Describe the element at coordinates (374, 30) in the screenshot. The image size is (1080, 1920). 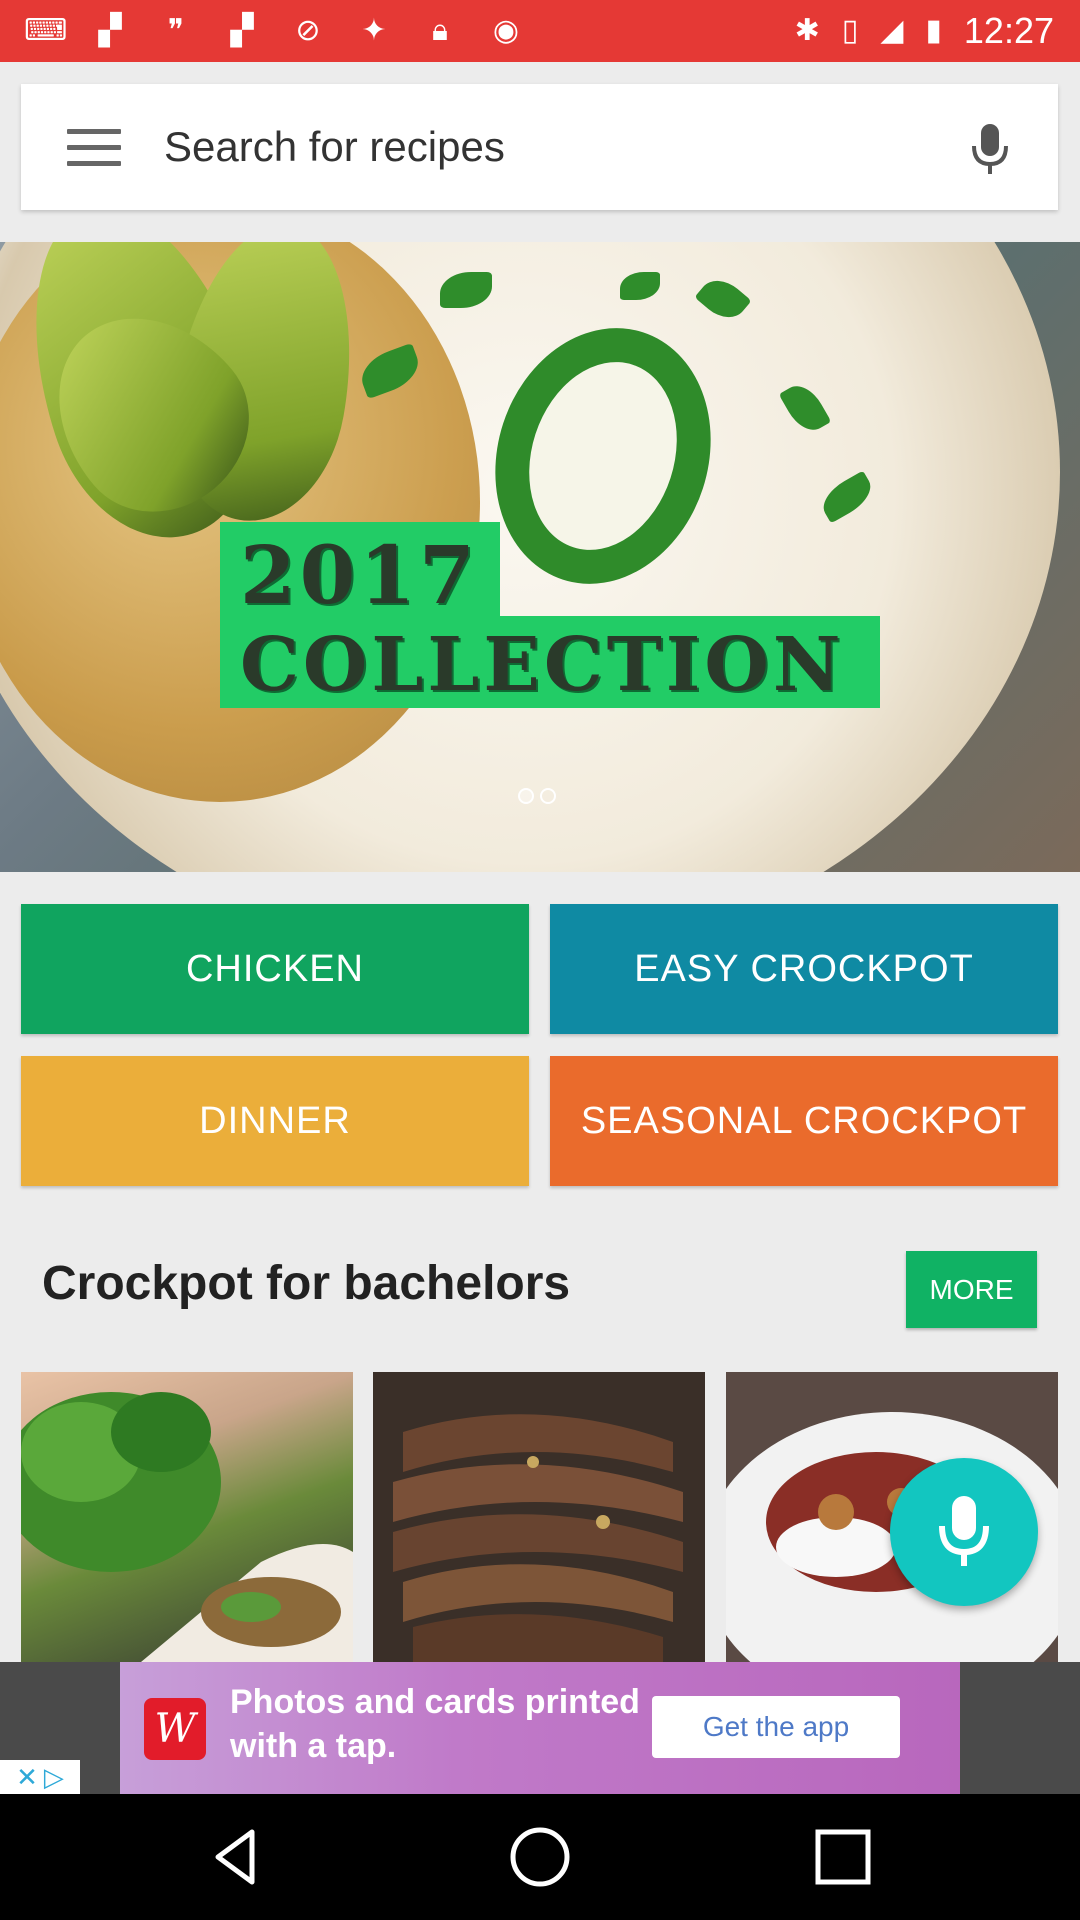
I see `beats-icon: ✦` at that location.